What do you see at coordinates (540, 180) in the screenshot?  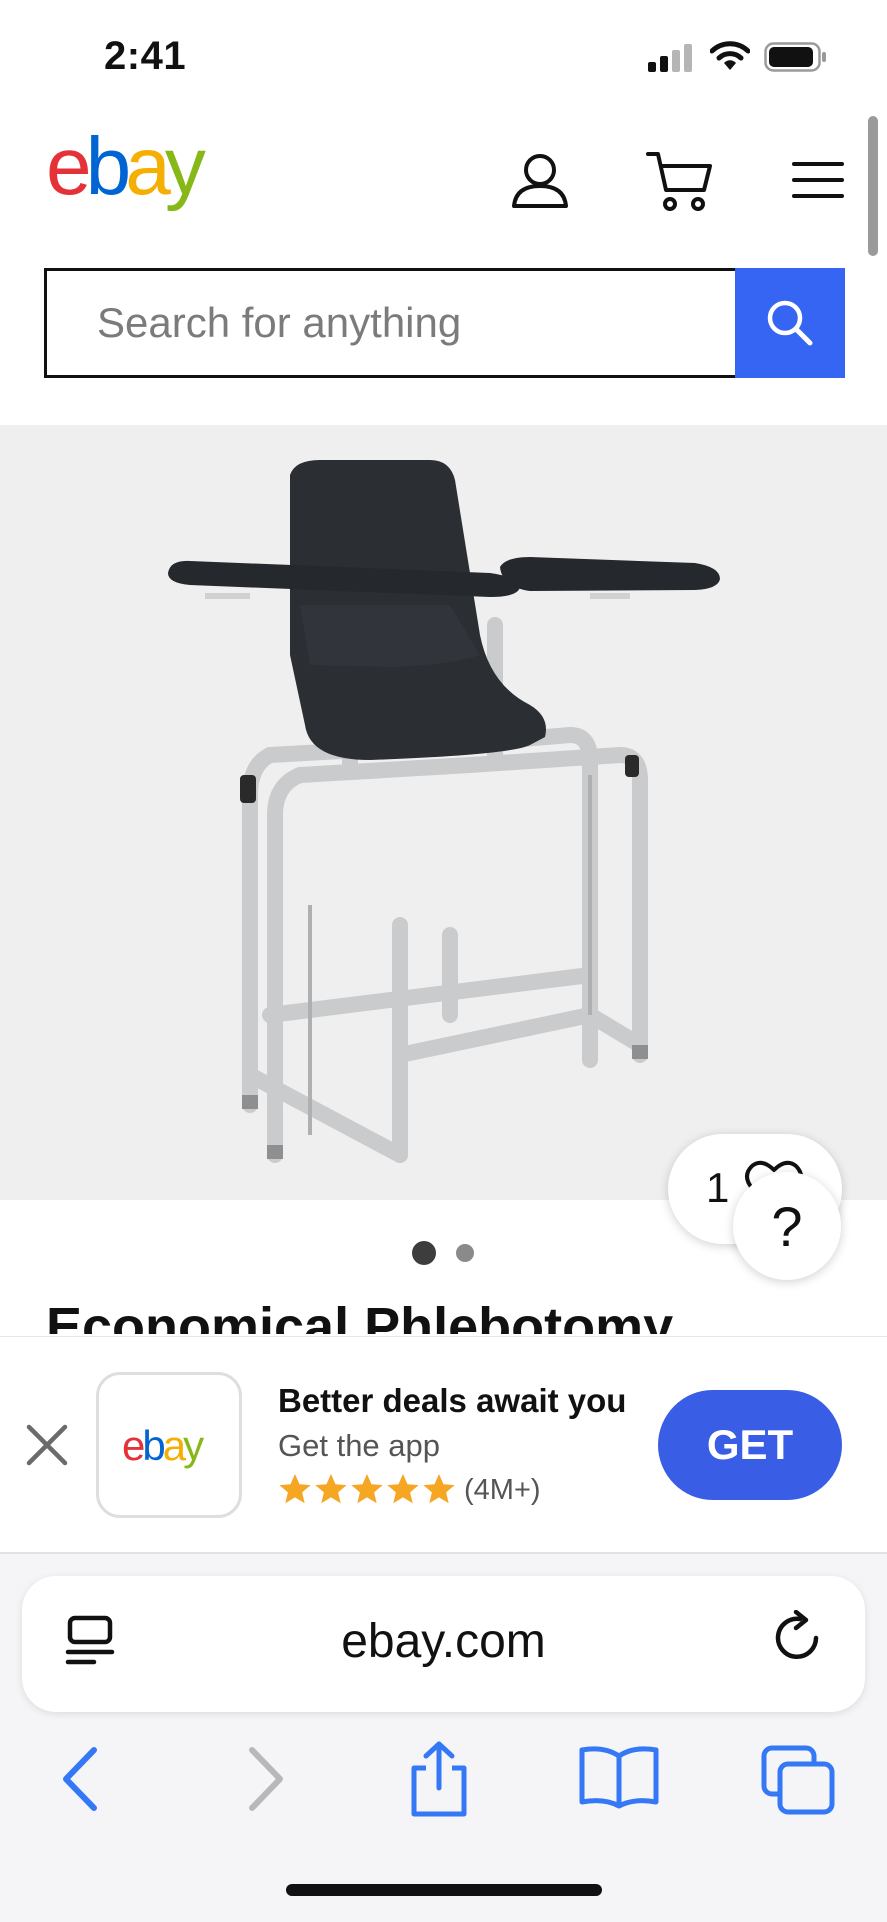 I see `user-icon` at bounding box center [540, 180].